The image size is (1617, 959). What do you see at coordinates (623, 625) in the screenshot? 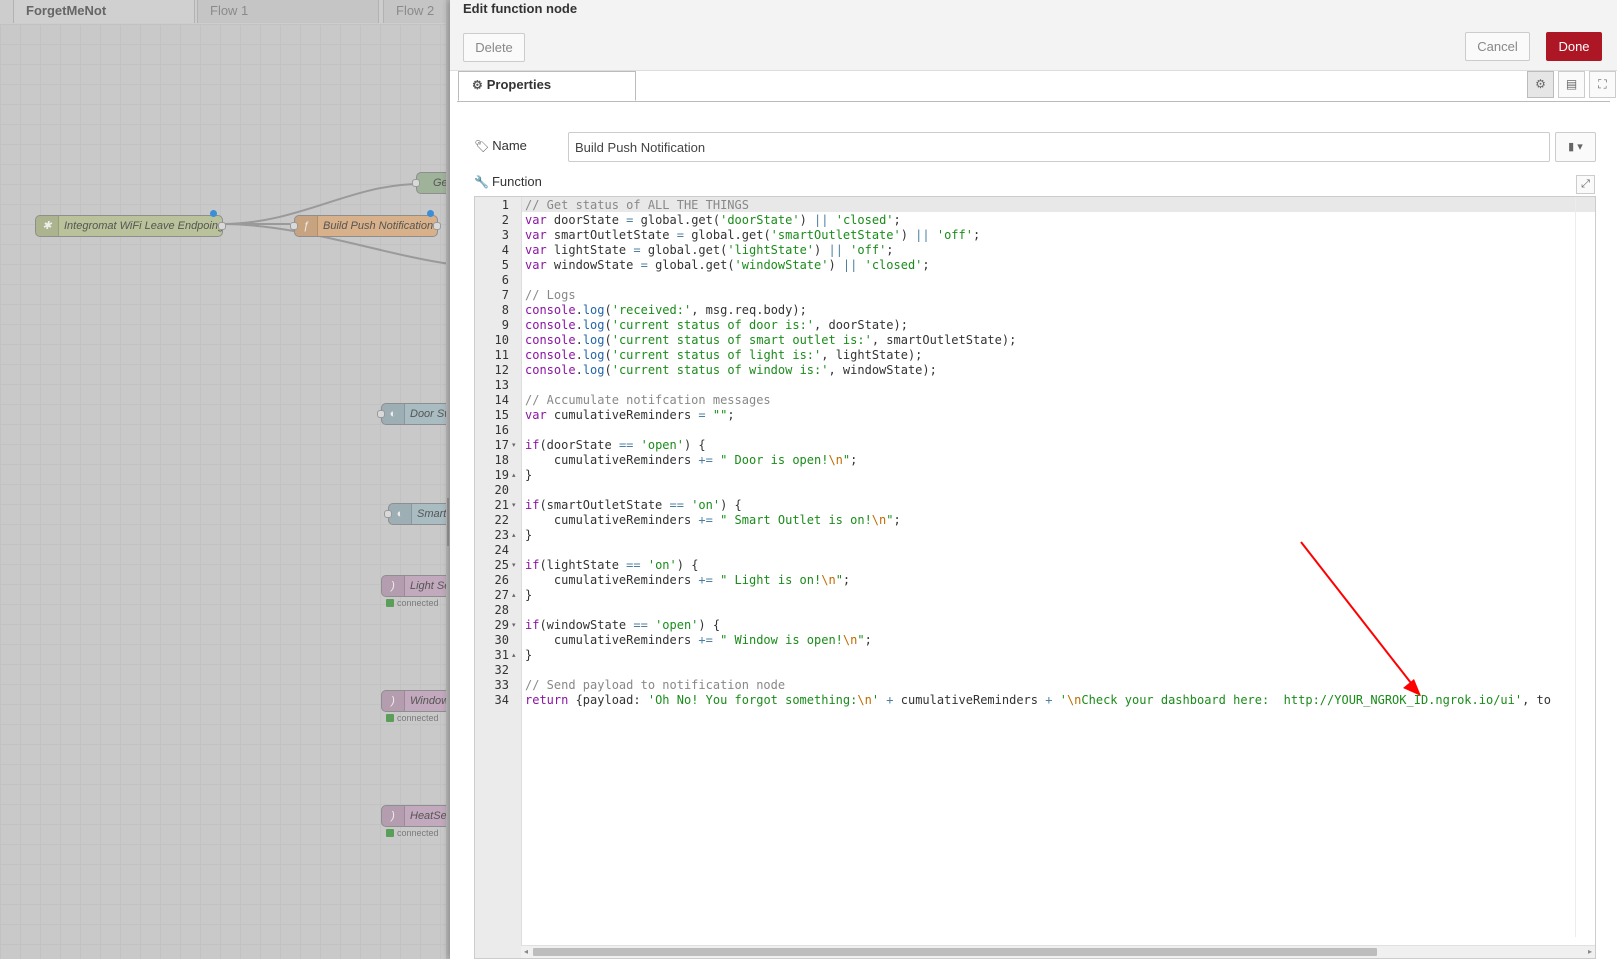
I see `code-line: if(windowState == 'open') {` at bounding box center [623, 625].